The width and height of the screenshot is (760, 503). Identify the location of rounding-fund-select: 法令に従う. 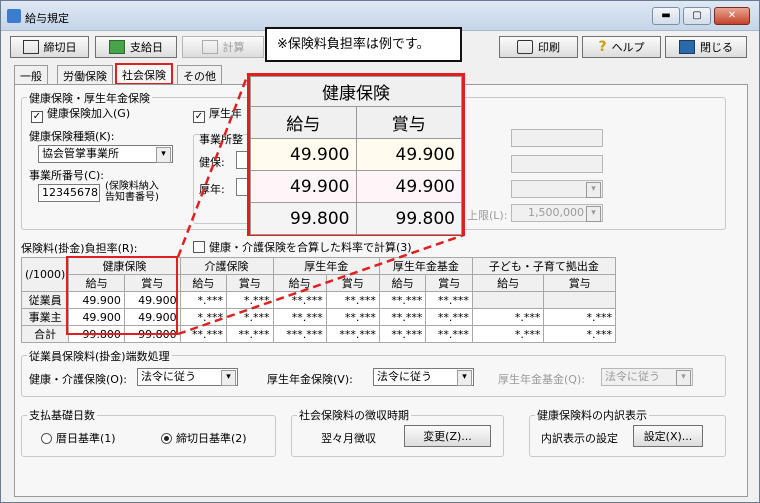
(647, 377).